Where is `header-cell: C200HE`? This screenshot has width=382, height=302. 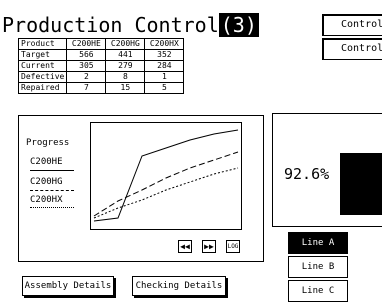 header-cell: C200HE is located at coordinates (86, 44).